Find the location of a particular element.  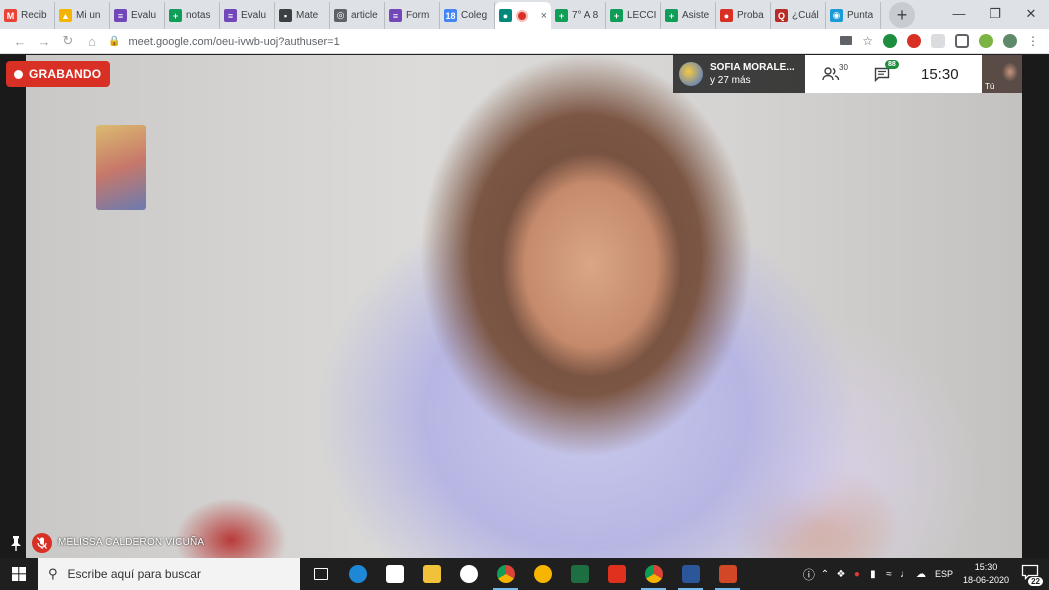

tab-title: article is located at coordinates (364, 15).